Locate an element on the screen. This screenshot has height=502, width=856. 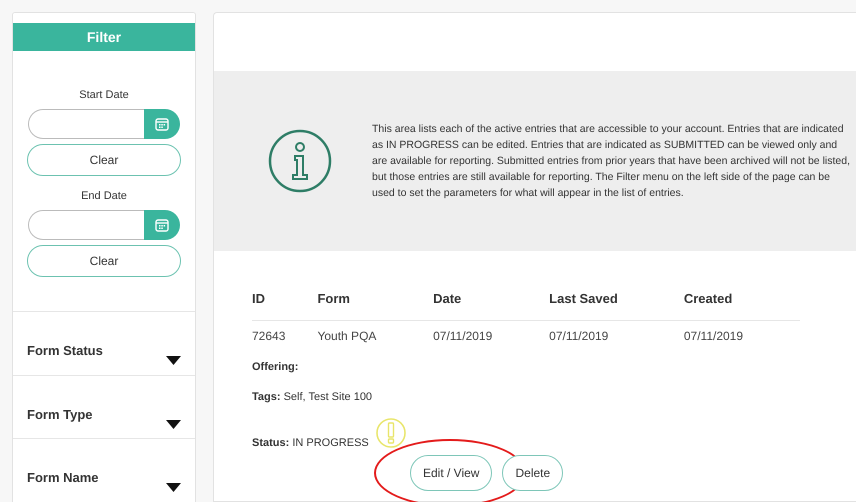
offering-label: Offering: is located at coordinates (276, 367).